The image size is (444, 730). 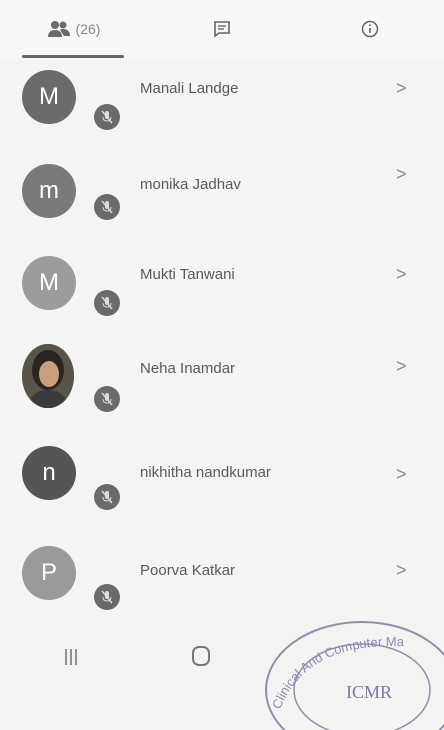 I want to click on info-icon, so click(x=370, y=29).